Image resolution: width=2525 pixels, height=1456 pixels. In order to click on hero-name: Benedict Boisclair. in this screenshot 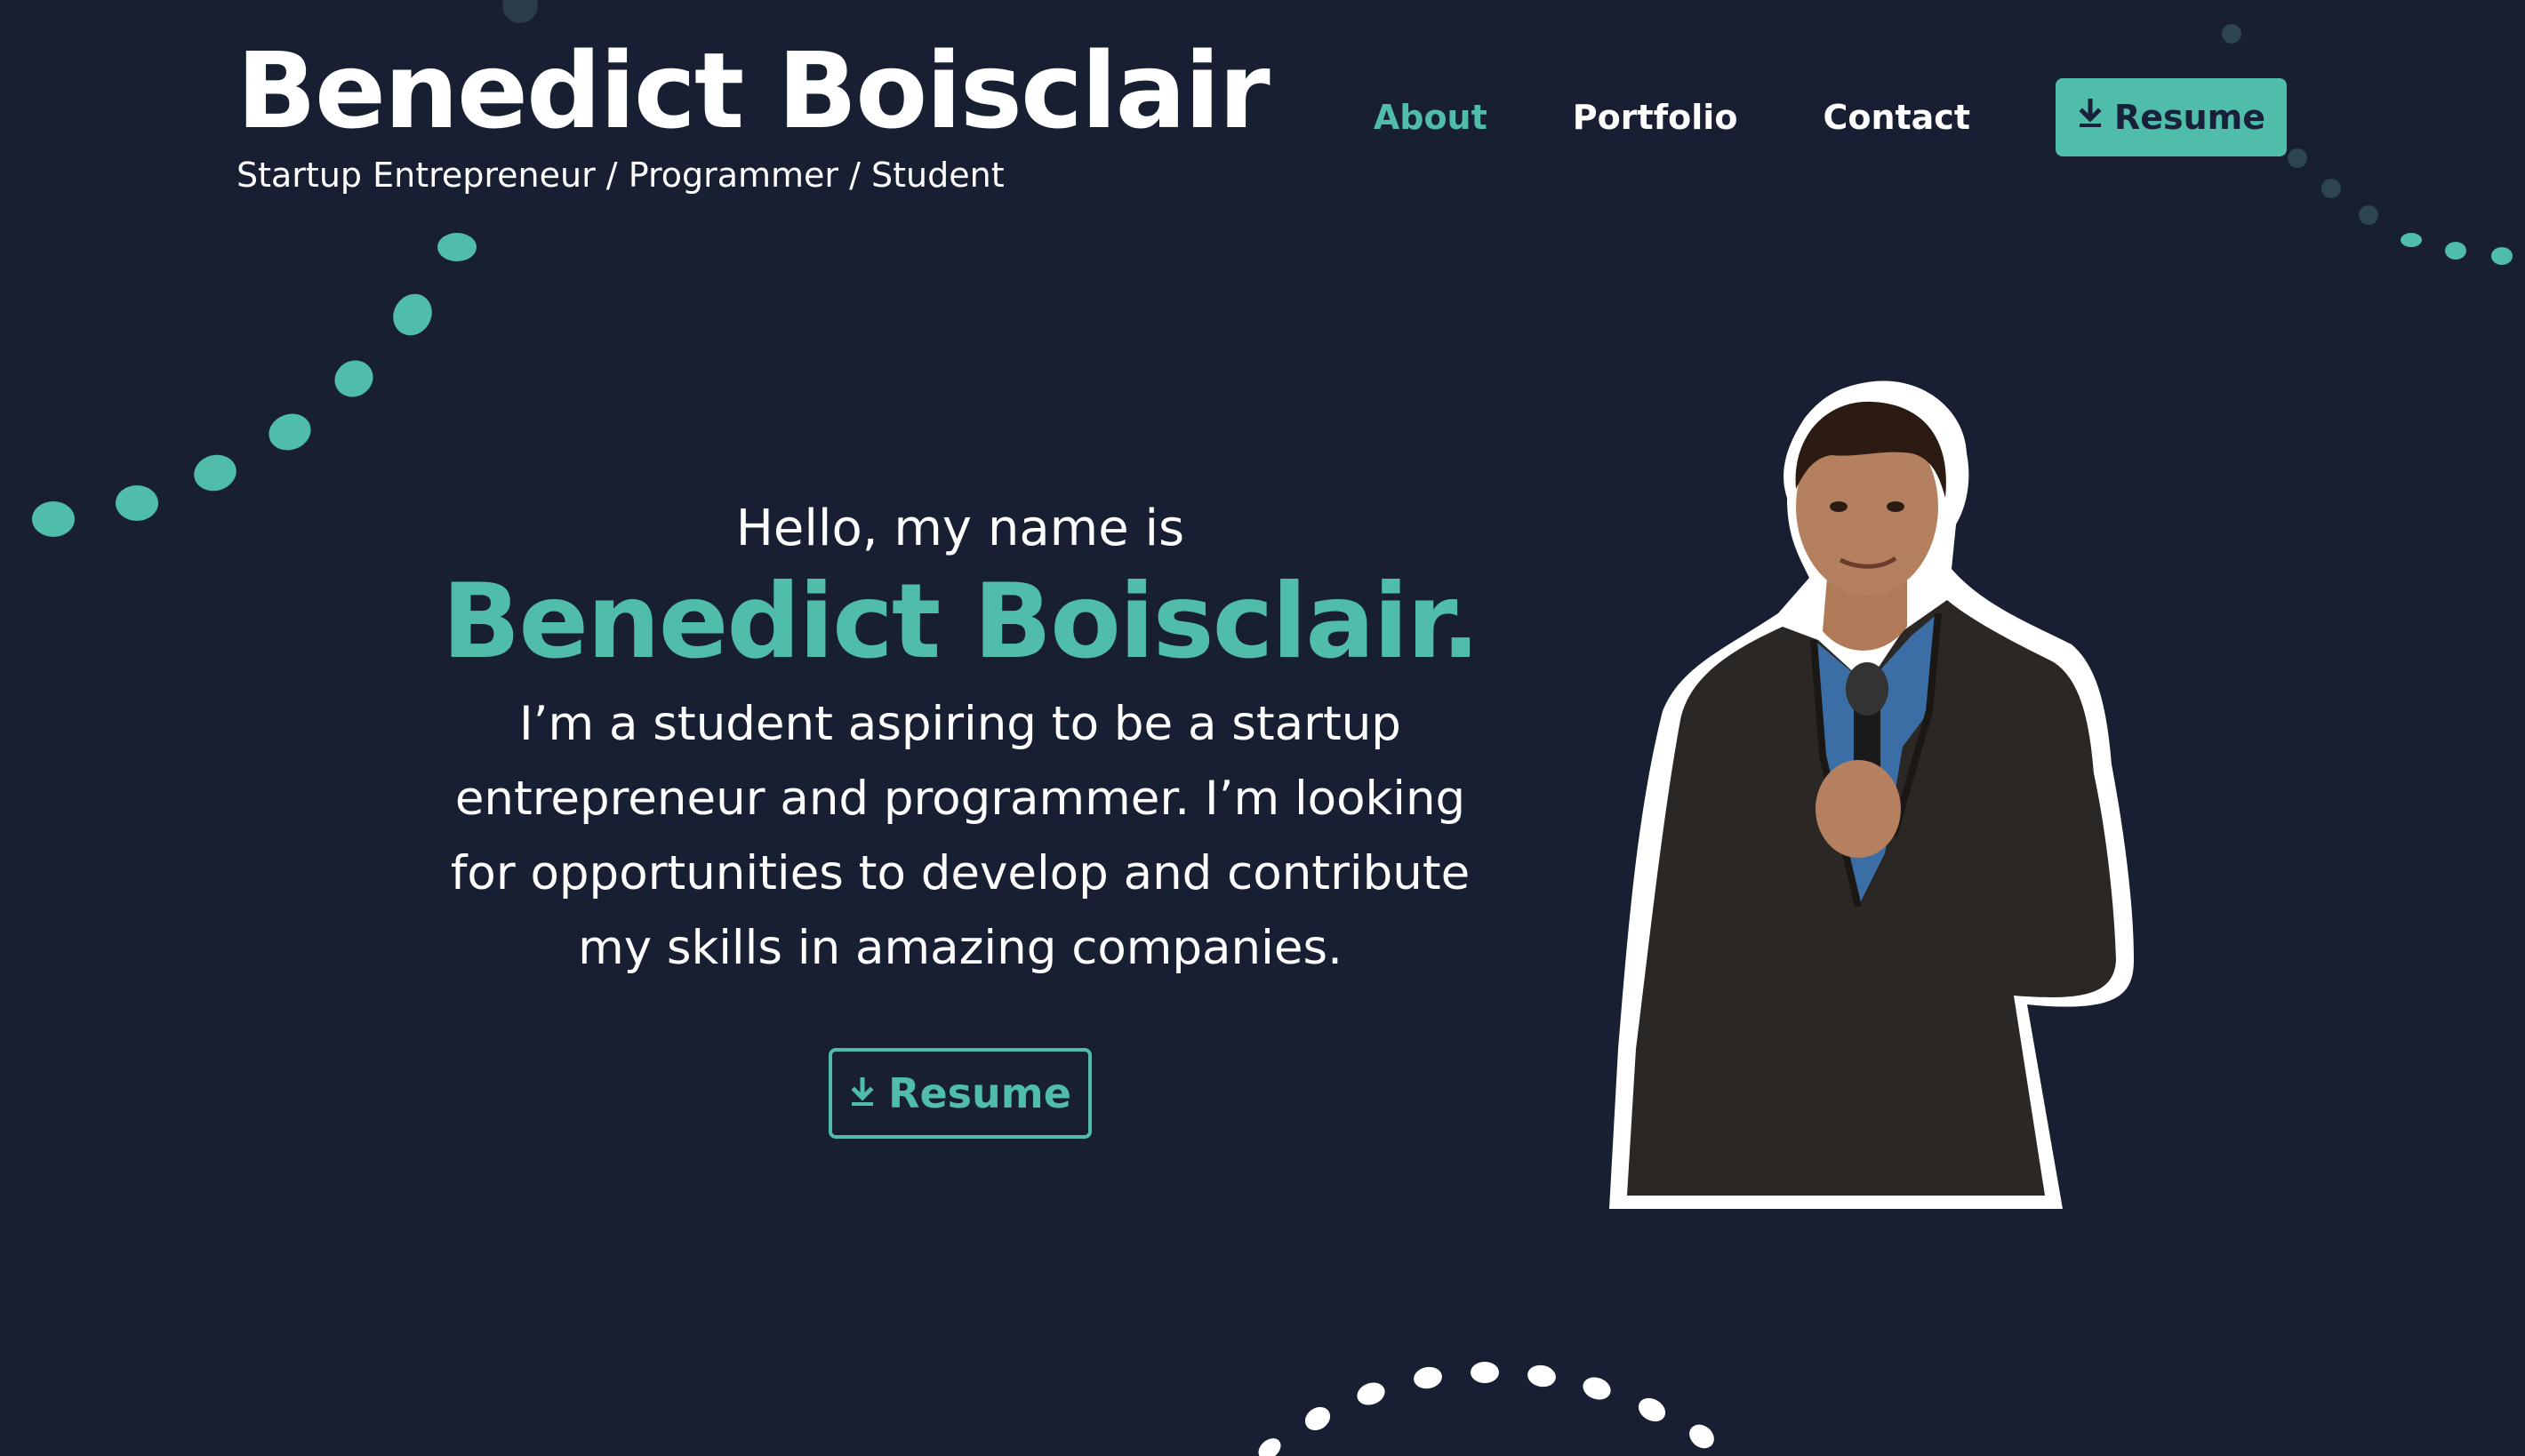, I will do `click(961, 622)`.